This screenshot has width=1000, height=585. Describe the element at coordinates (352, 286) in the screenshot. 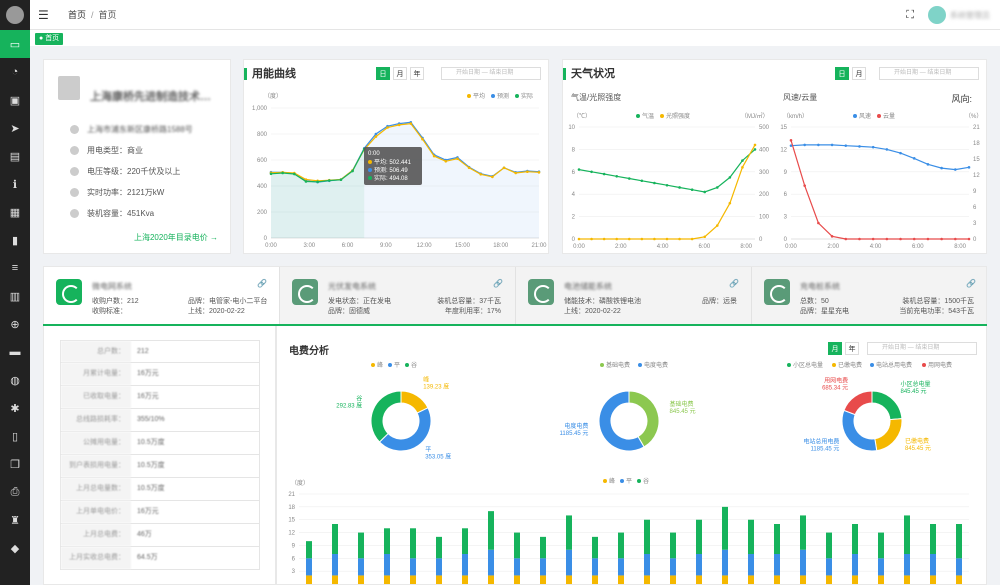

I see `system-name: 光伏发电系统` at that location.